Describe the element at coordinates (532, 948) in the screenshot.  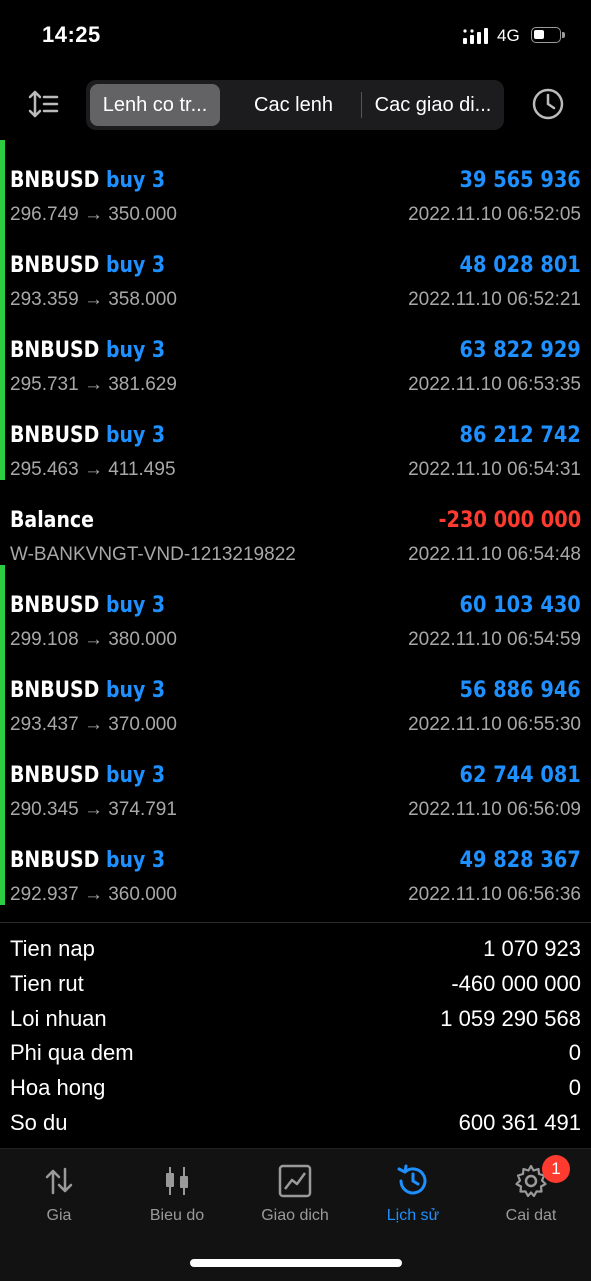
I see `summary-value: 1 070 923` at that location.